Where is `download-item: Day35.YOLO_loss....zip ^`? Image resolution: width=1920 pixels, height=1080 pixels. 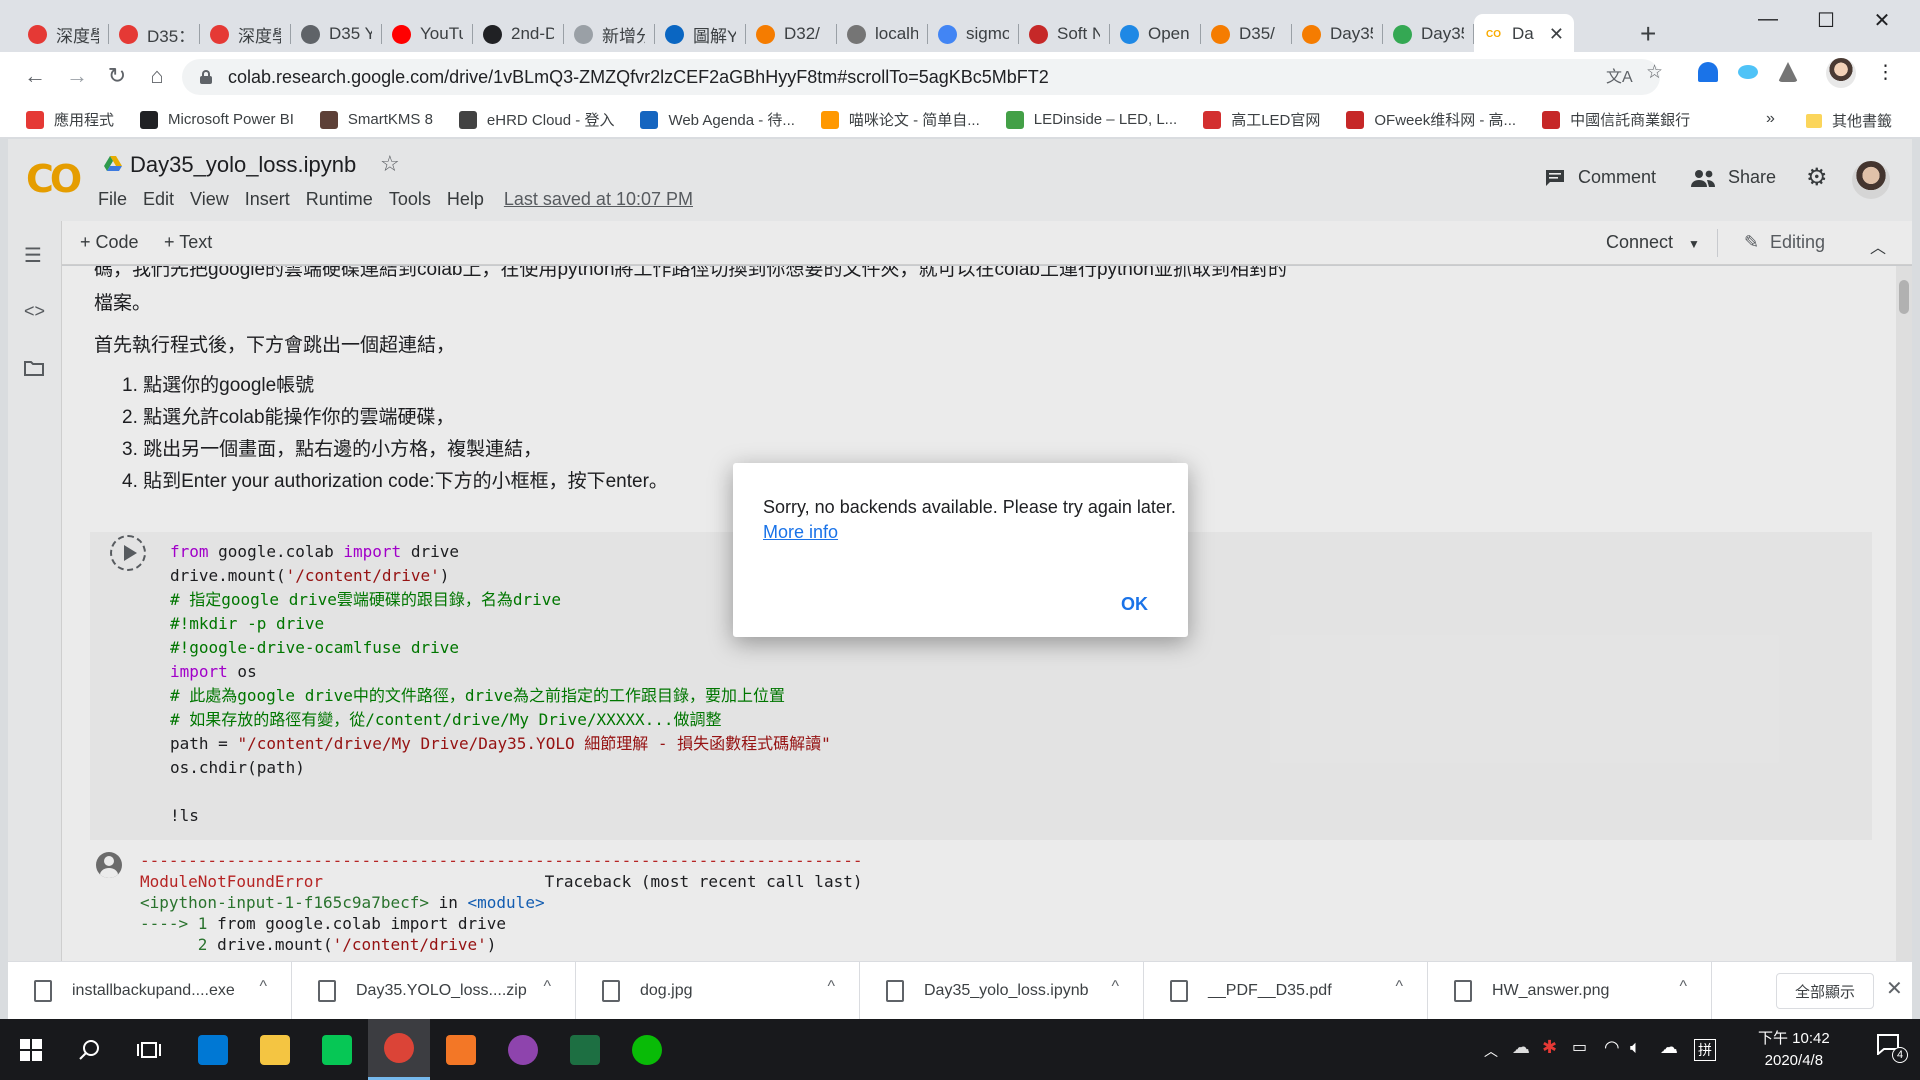
download-item: Day35.YOLO_loss....zip ^ is located at coordinates (434, 991).